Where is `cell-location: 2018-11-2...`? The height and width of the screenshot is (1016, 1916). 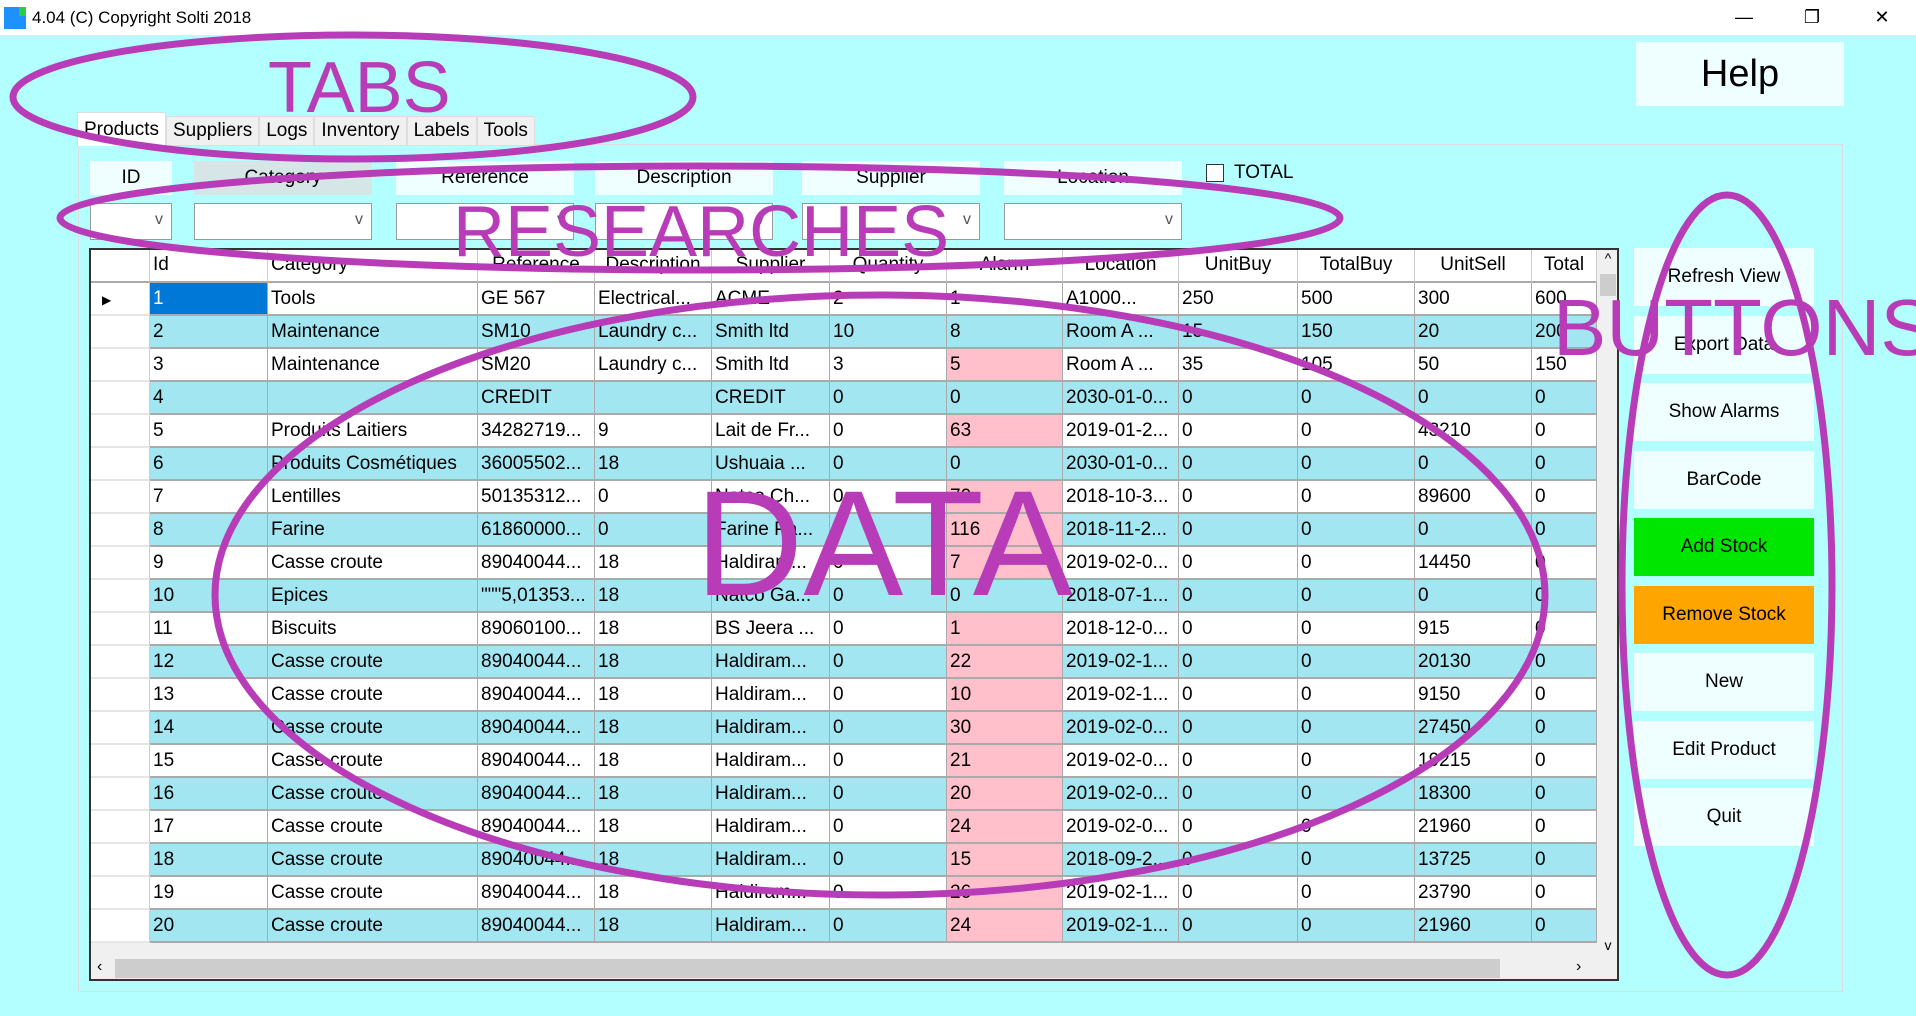 cell-location: 2018-11-2... is located at coordinates (1121, 530).